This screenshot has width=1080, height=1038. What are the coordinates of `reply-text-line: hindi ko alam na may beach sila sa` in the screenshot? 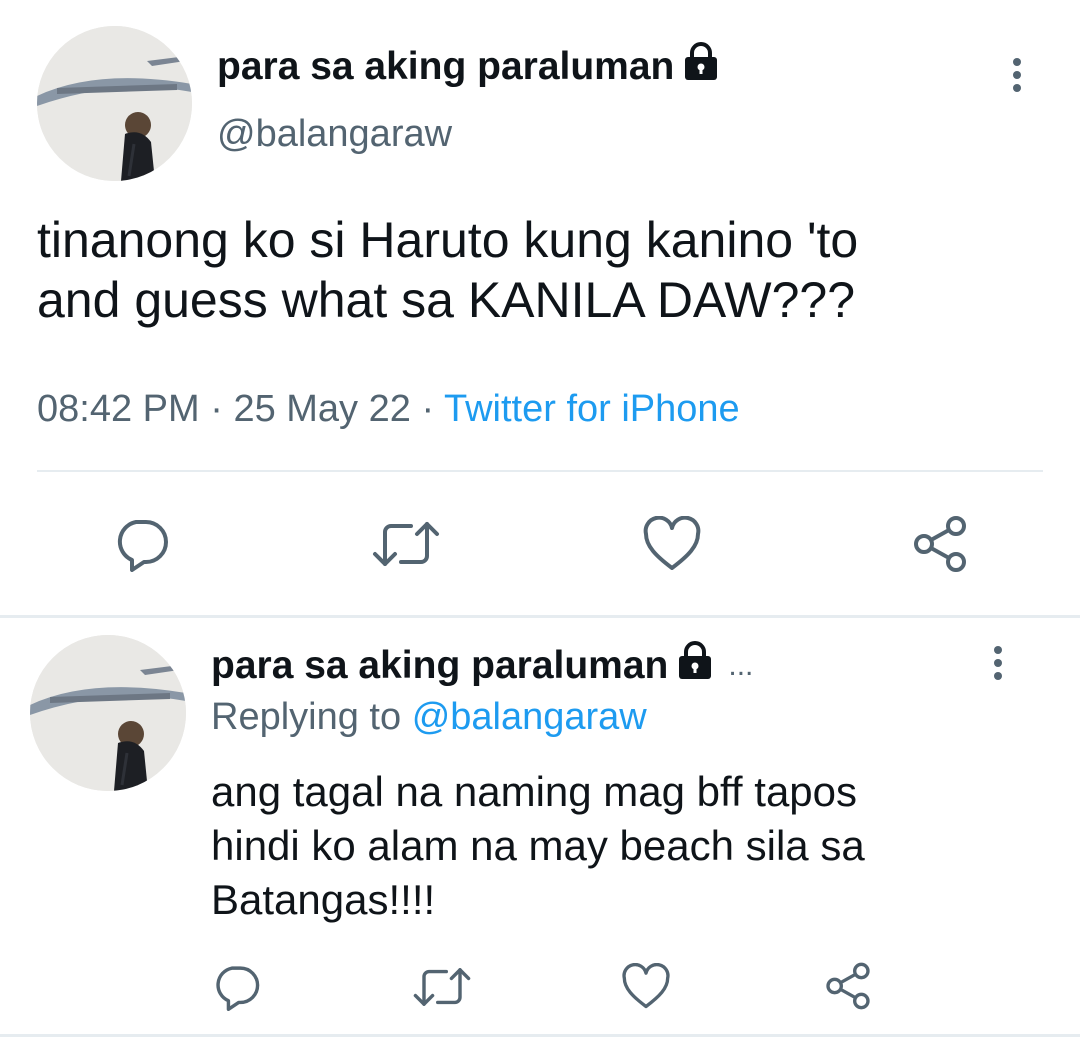 It's located at (538, 845).